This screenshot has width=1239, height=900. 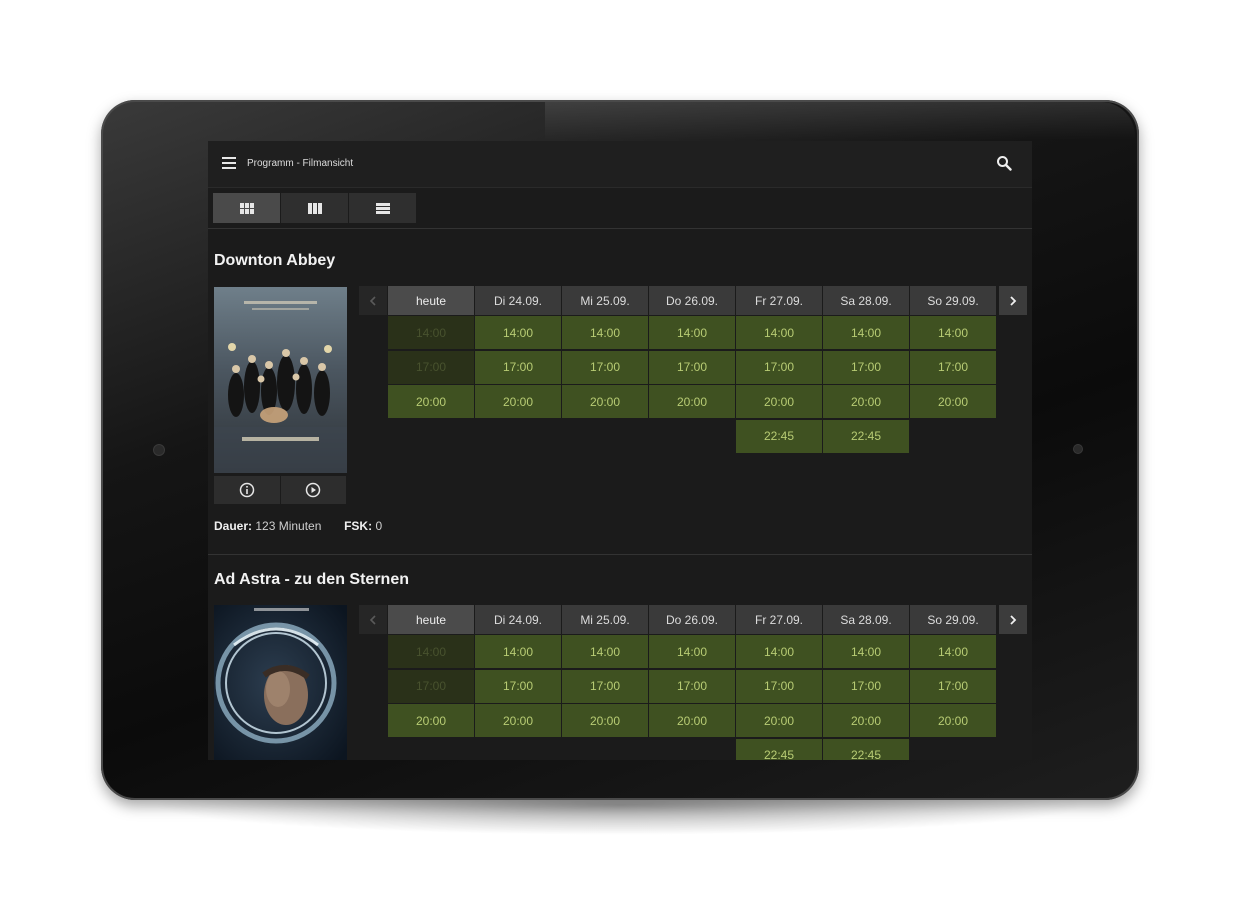 I want to click on movie-title: Ad Astra - zu den Sternen, so click(x=311, y=580).